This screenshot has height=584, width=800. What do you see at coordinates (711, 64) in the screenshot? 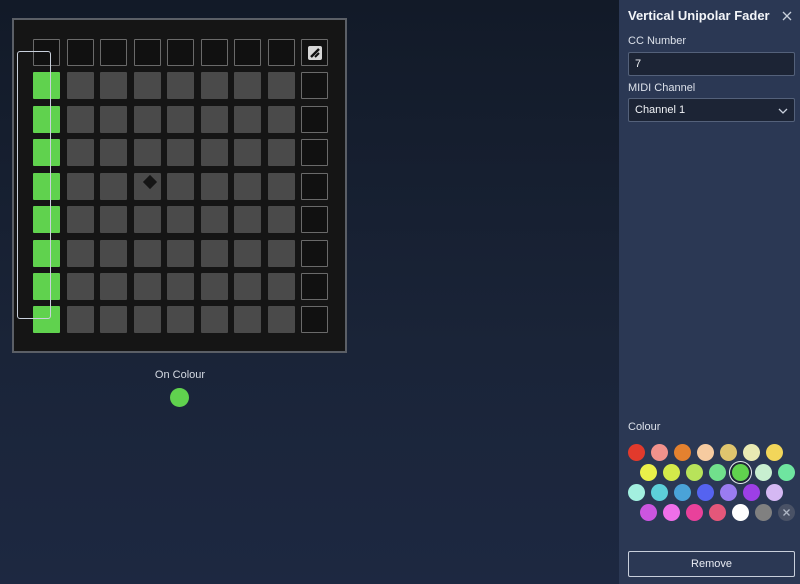
I see `cc-number-input` at bounding box center [711, 64].